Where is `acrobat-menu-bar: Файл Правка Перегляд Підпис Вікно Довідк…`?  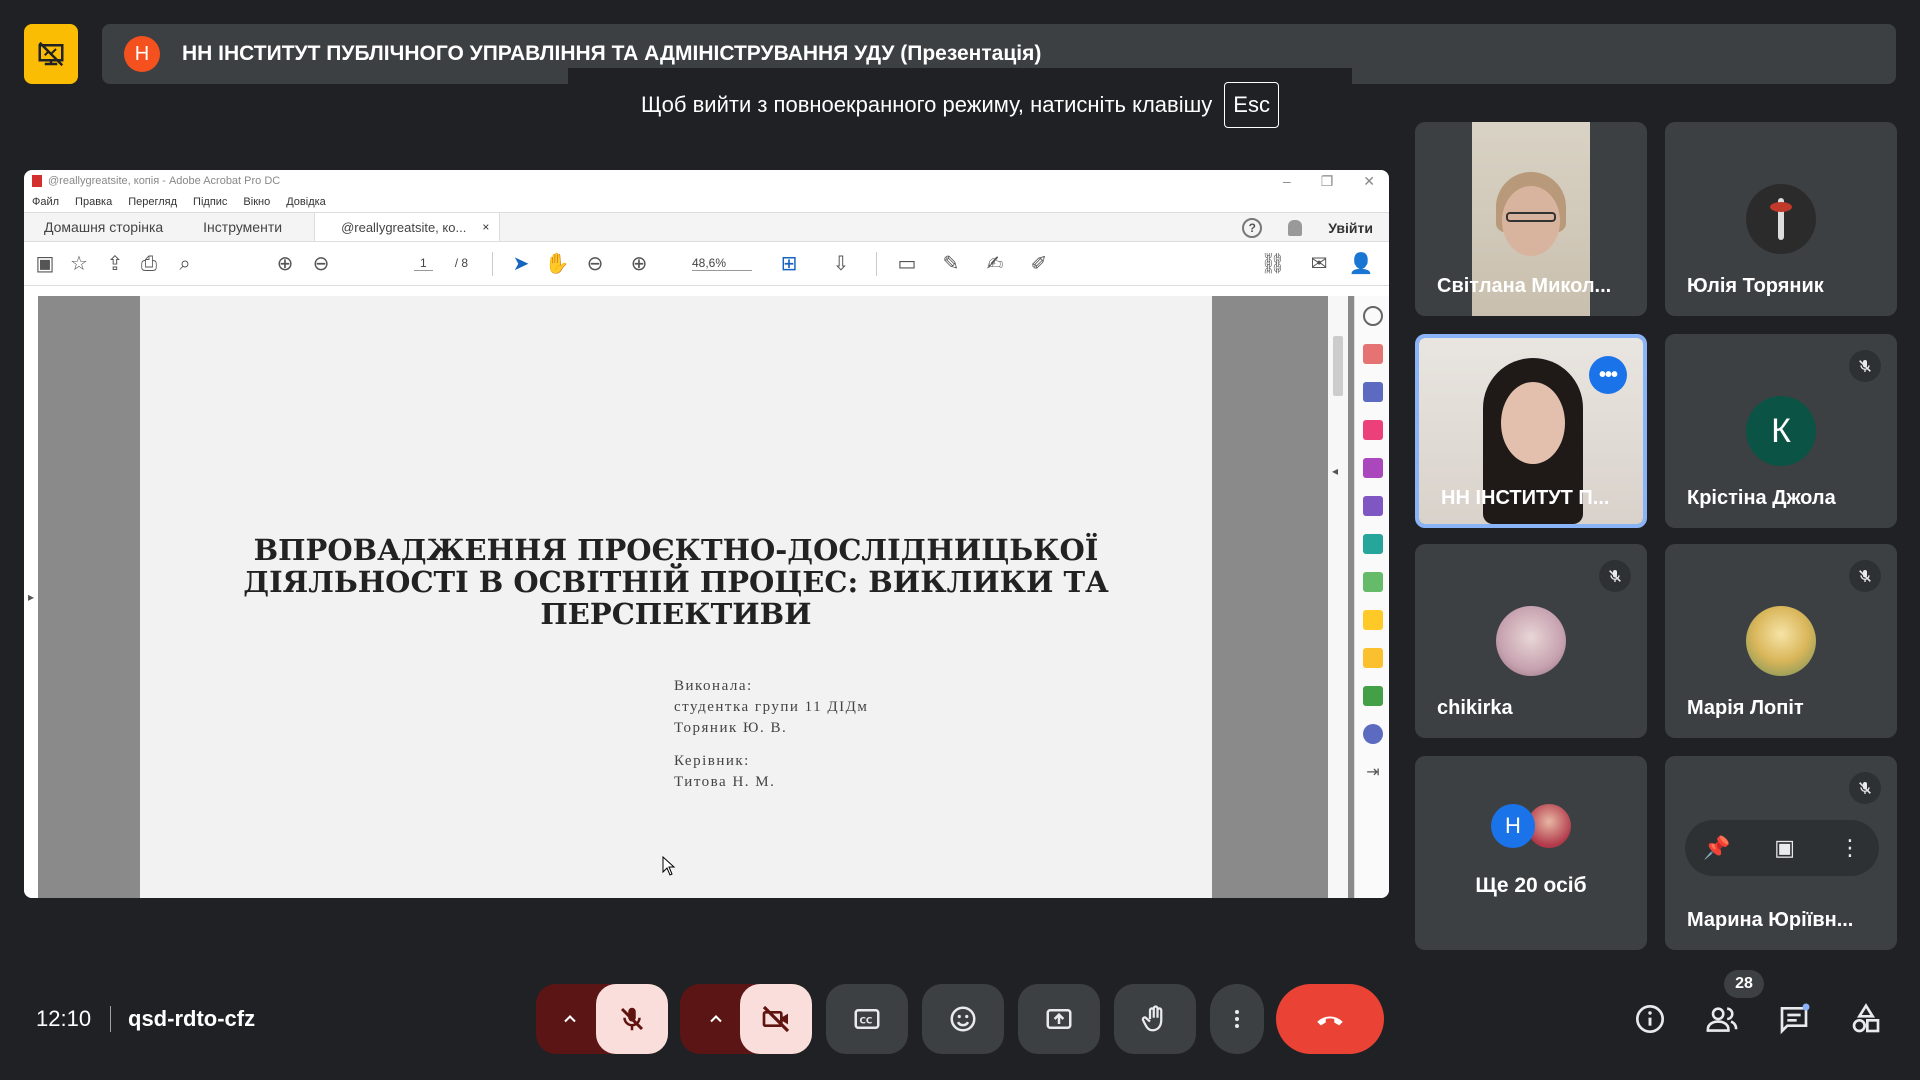
acrobat-menu-bar: Файл Правка Перегляд Підпис Вікно Довідк… is located at coordinates (706, 202).